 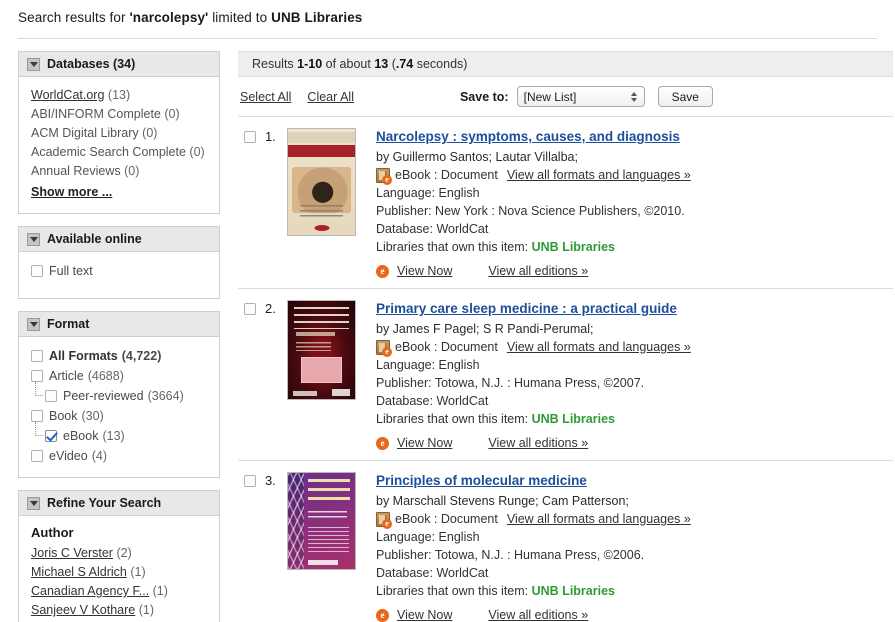 What do you see at coordinates (72, 553) in the screenshot?
I see `author-link-joris-c-verster: Joris C Verster` at bounding box center [72, 553].